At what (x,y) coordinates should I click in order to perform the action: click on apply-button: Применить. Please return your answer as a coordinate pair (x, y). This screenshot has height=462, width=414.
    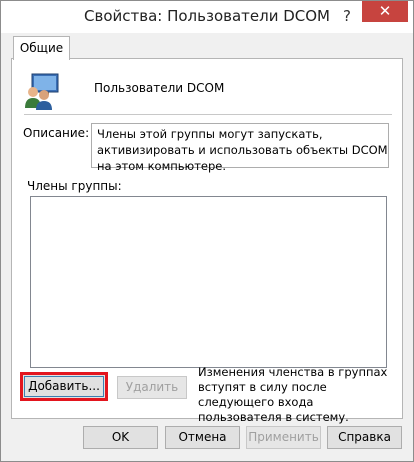
    Looking at the image, I should click on (283, 437).